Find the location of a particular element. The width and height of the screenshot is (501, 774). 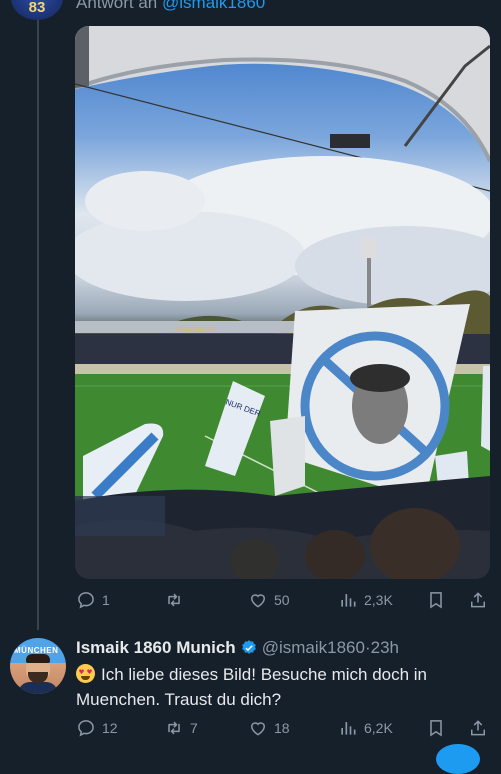

reply-count: 1 is located at coordinates (106, 600).